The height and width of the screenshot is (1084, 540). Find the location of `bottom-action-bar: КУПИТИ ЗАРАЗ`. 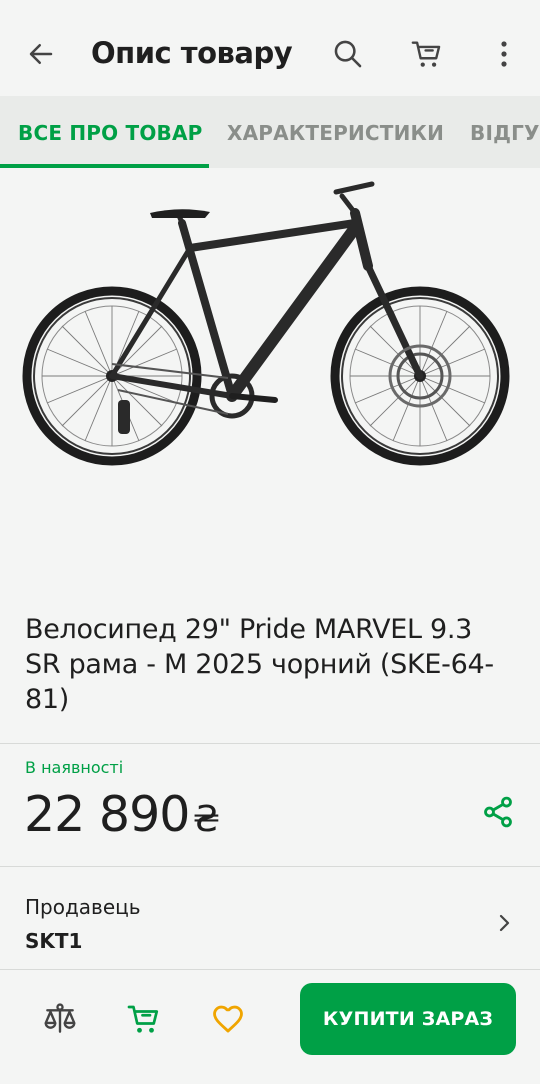

bottom-action-bar: КУПИТИ ЗАРАЗ is located at coordinates (270, 1027).